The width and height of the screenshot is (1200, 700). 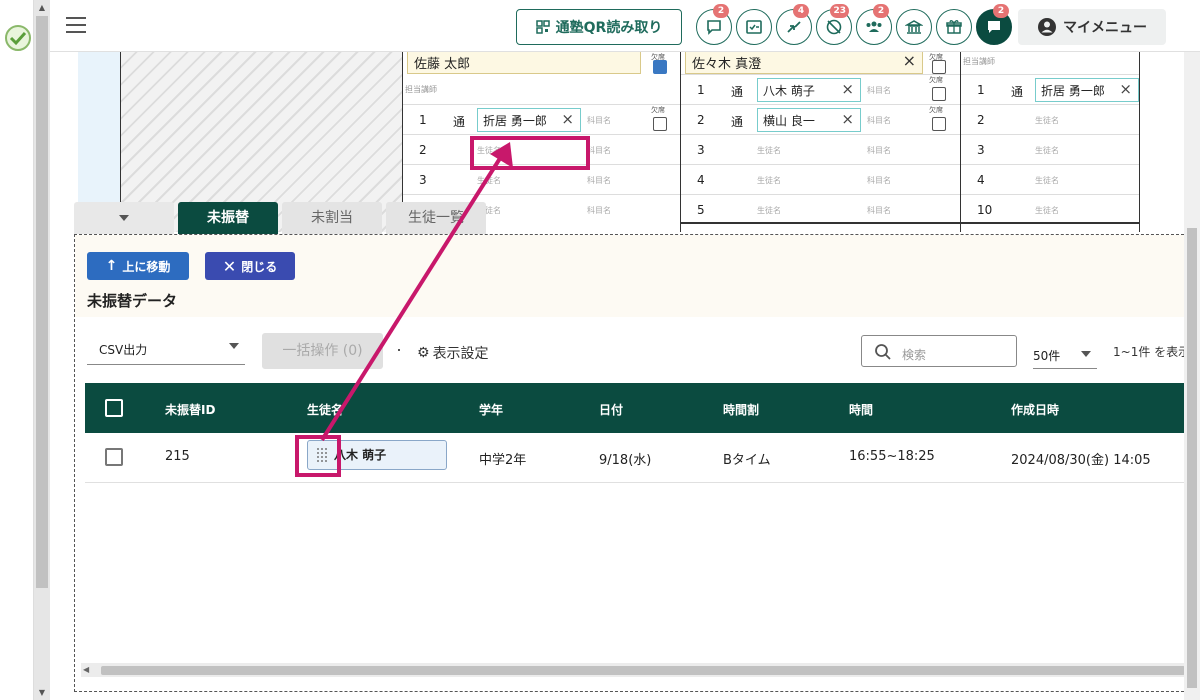 I want to click on tab-unassigned: 未割当, so click(x=332, y=218).